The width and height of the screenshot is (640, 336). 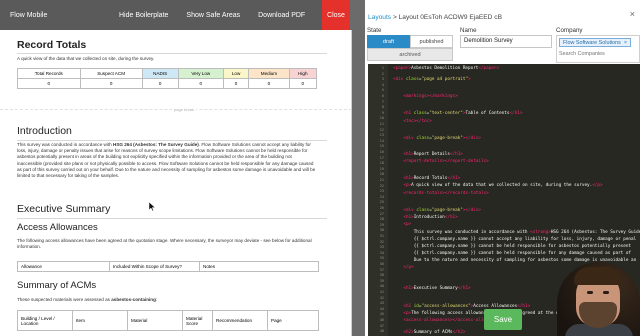 I want to click on allowance-header: Allowance, so click(x=63, y=266).